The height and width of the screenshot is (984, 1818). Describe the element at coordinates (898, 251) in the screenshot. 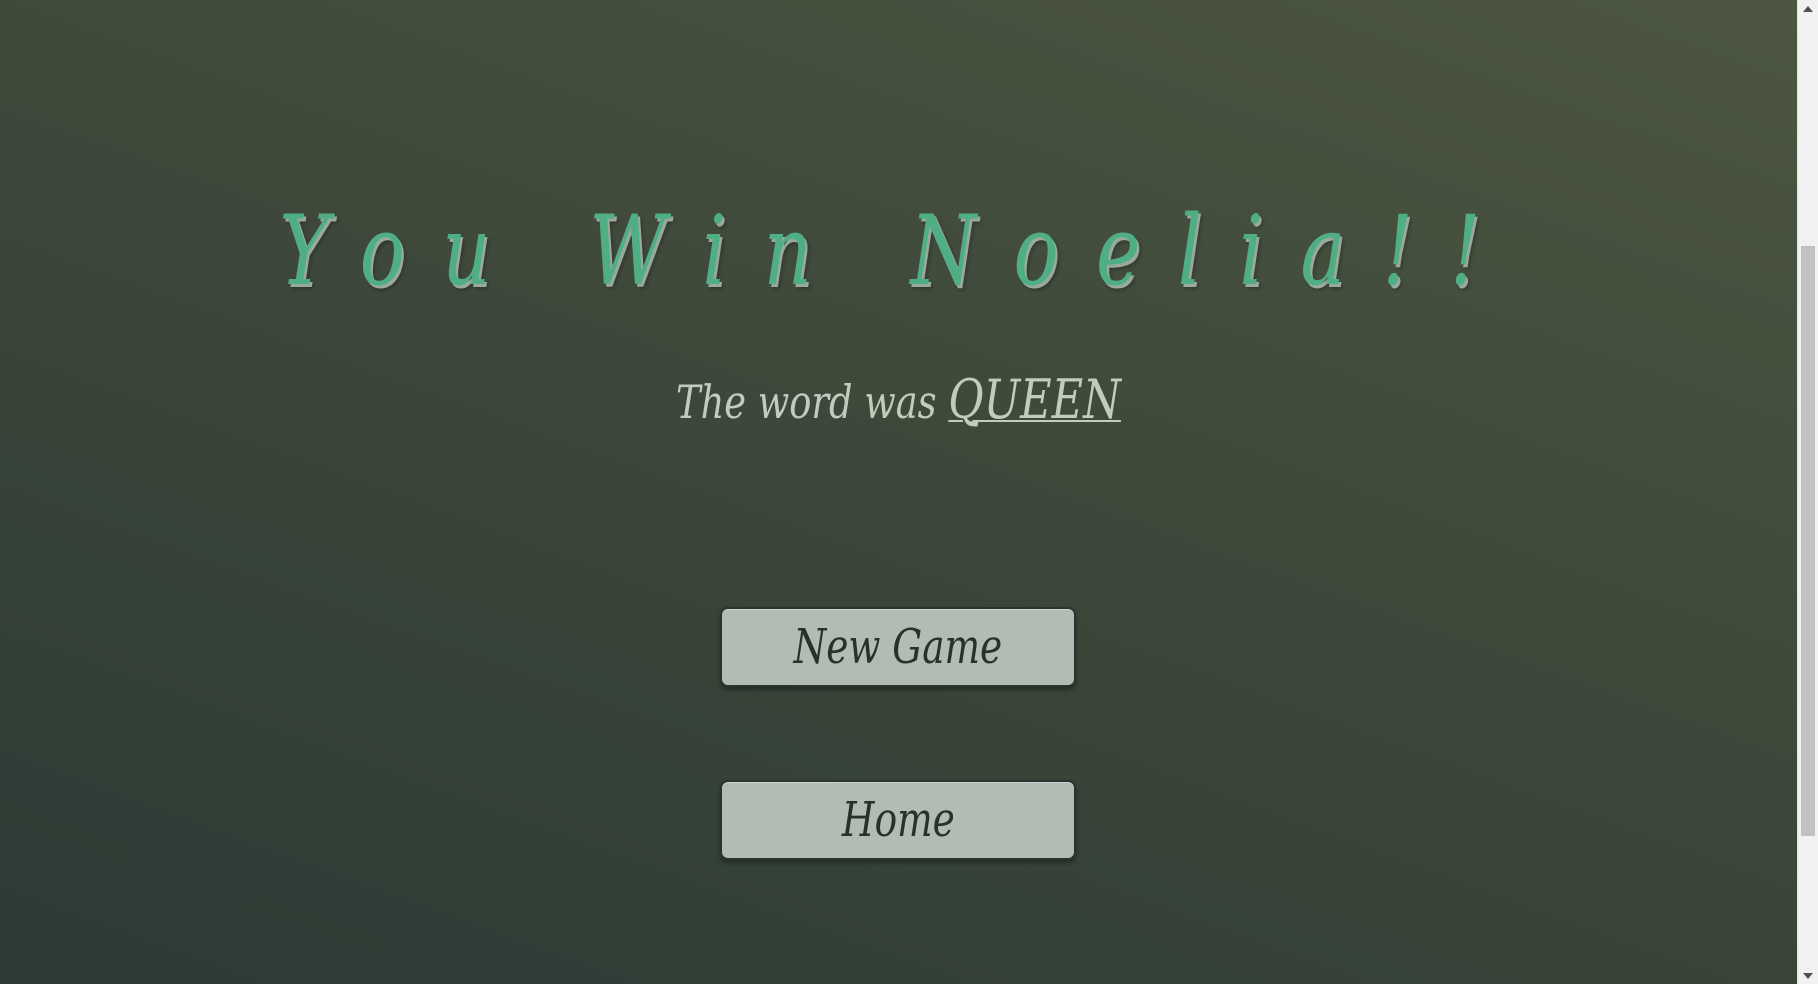

I see `win-title: You Win Noelia!!` at that location.